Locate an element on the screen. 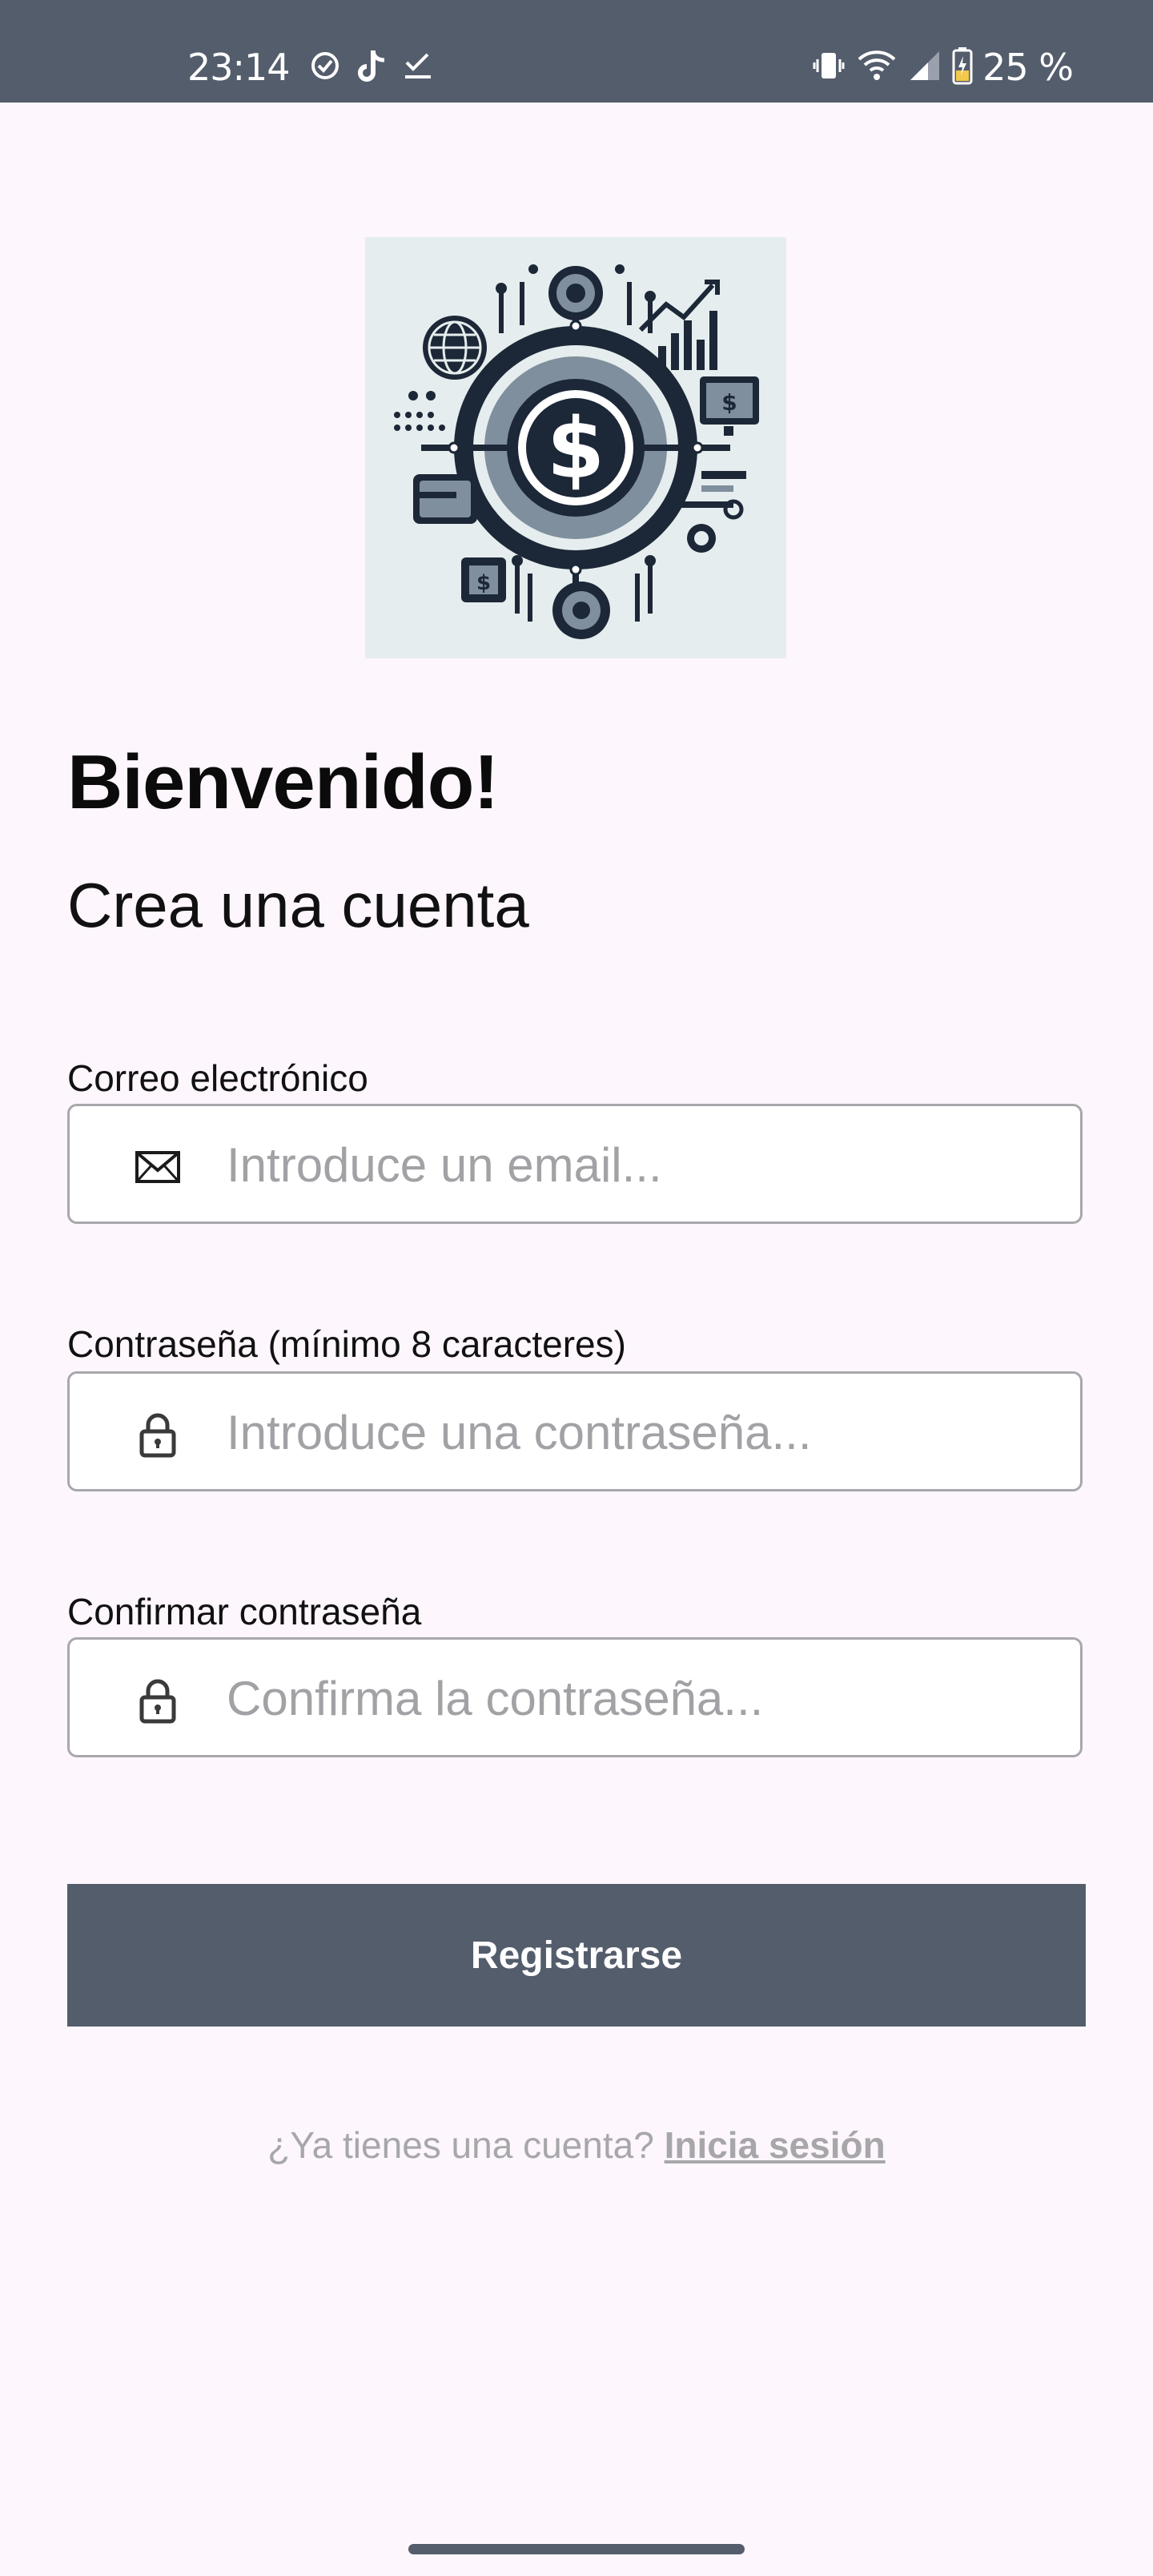 The width and height of the screenshot is (1153, 2576). welcome-title: Bienvenido! is located at coordinates (283, 782).